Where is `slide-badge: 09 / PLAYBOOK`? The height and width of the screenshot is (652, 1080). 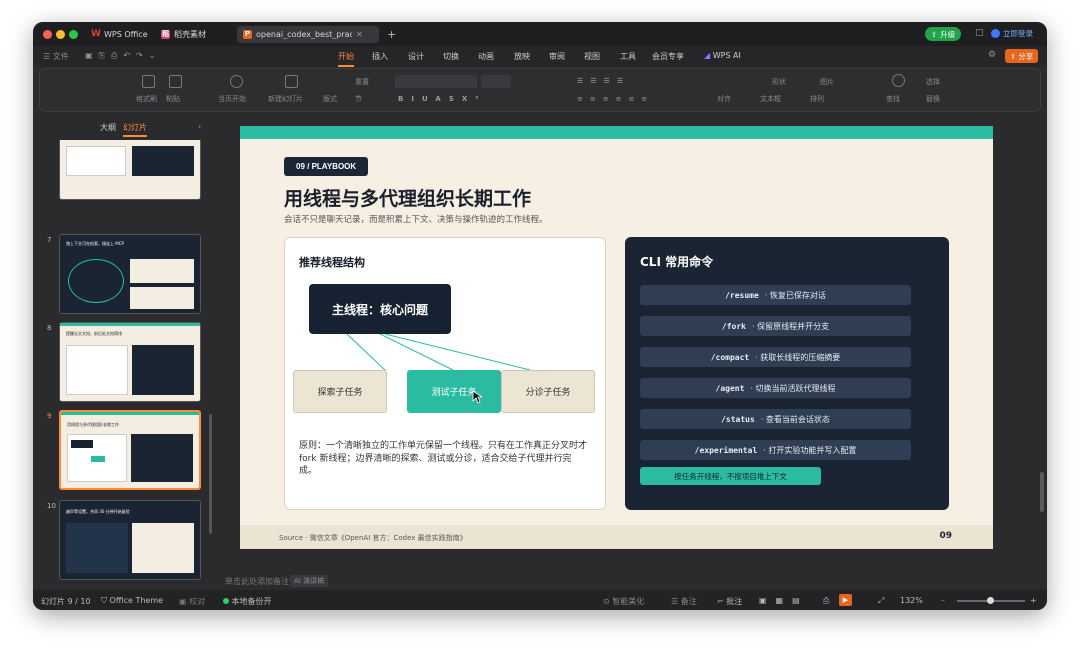
slide-badge: 09 / PLAYBOOK is located at coordinates (326, 166).